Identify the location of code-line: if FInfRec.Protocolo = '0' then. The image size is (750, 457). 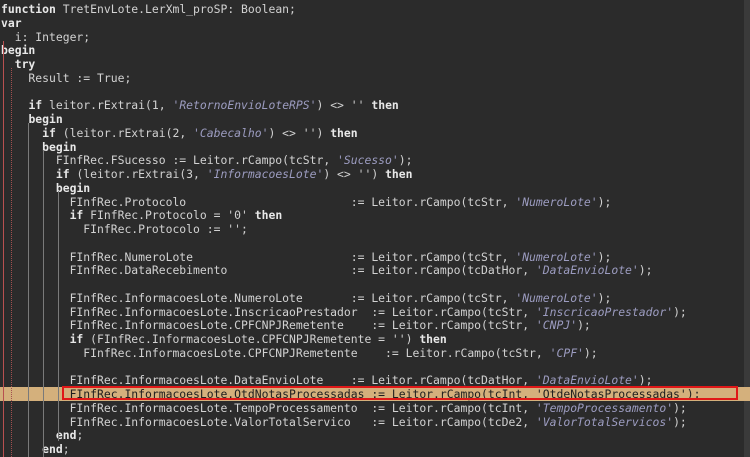
(375, 215).